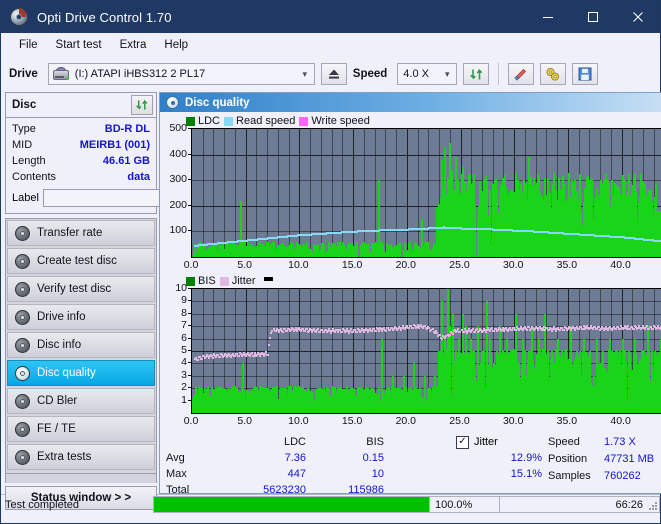 The height and width of the screenshot is (524, 661). I want to click on progress-percent: 100.0%, so click(465, 504).